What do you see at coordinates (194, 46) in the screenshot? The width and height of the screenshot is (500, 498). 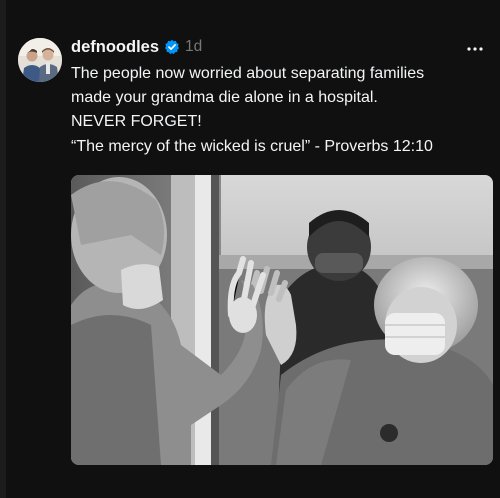 I see `post-timestamp: 1d` at bounding box center [194, 46].